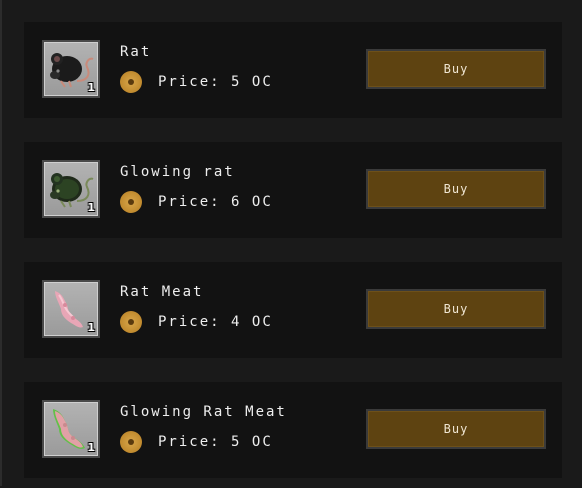 The width and height of the screenshot is (582, 488). What do you see at coordinates (203, 412) in the screenshot?
I see `item-name: Glowing Rat Meat` at bounding box center [203, 412].